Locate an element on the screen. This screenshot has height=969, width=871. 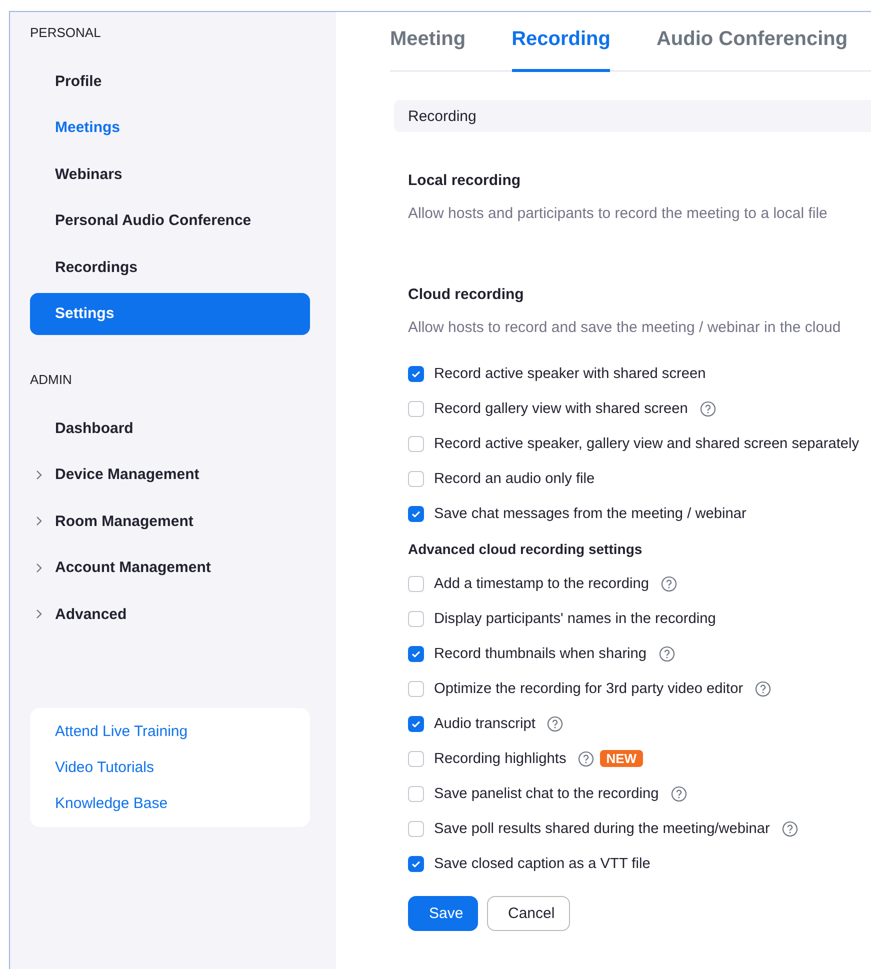
subsection-title: Advanced cloud recording settings is located at coordinates (525, 548).